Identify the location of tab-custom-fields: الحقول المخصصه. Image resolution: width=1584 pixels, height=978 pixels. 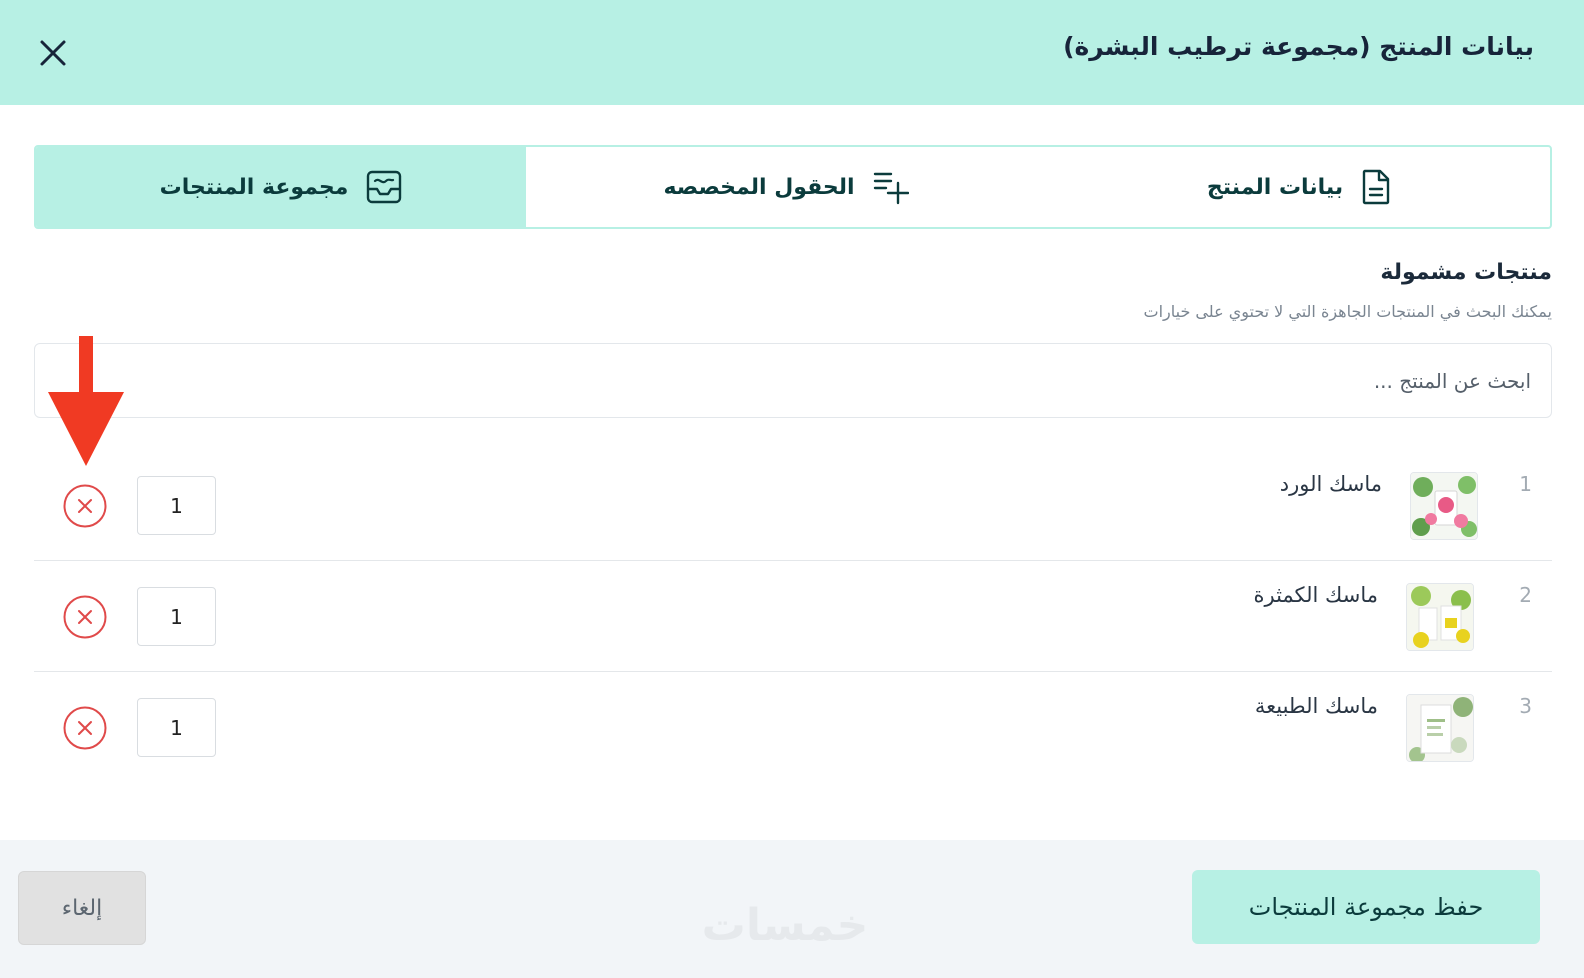
(786, 187).